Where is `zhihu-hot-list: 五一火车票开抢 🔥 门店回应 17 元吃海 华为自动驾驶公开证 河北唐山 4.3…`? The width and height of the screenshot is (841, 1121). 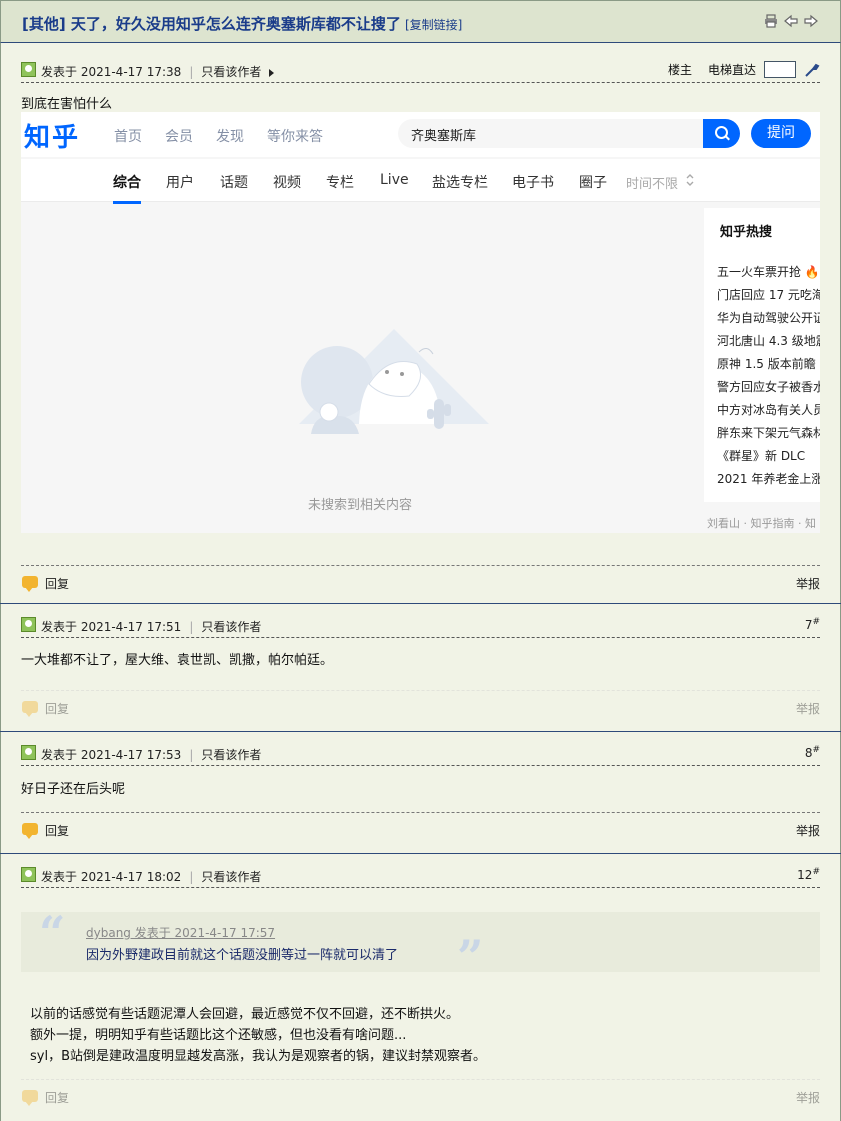
zhihu-hot-list: 五一火车票开抢 🔥 门店回应 17 元吃海 华为自动驾驶公开证 河北唐山 4.3… is located at coordinates (768, 378).